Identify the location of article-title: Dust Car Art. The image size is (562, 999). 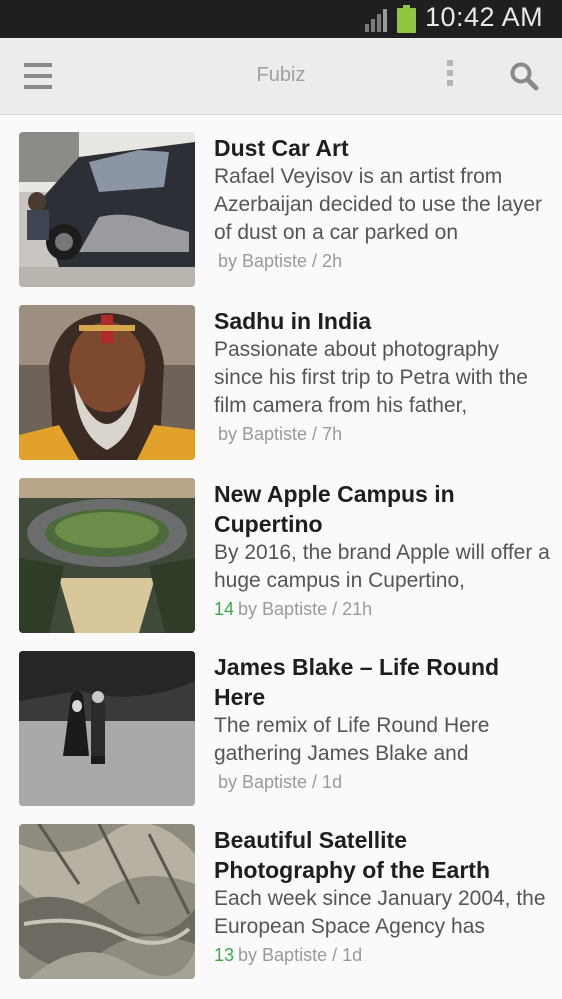
(281, 148).